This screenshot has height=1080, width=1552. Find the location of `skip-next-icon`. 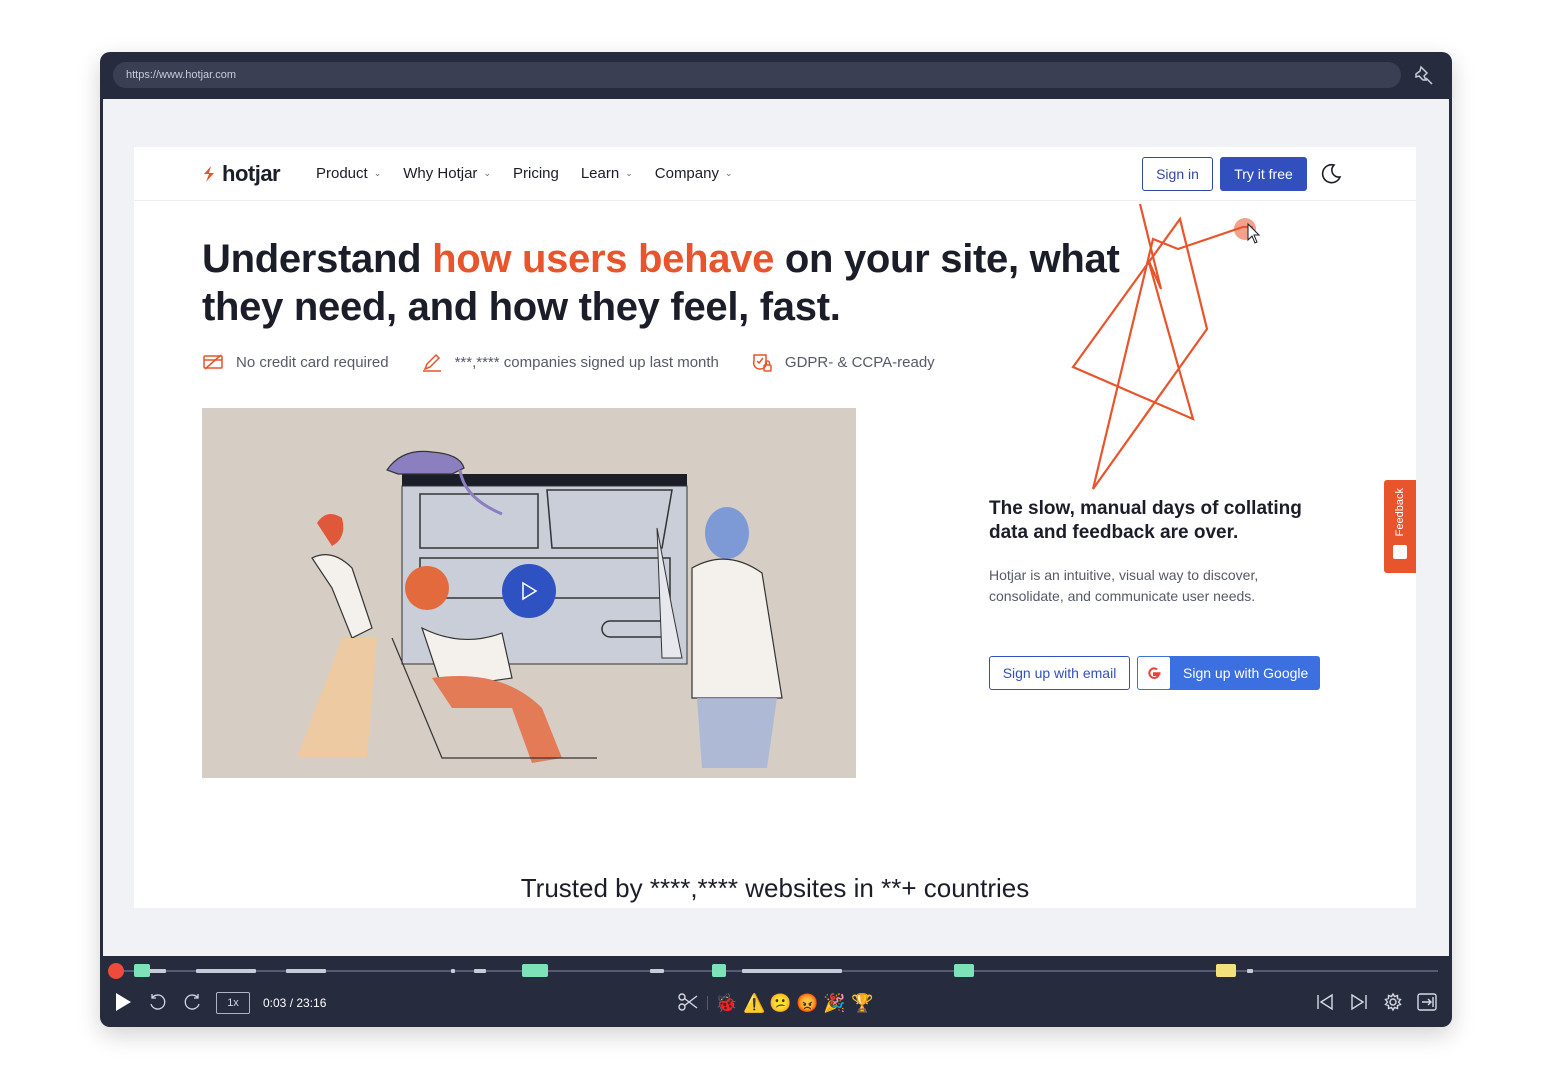

skip-next-icon is located at coordinates (1359, 1002).